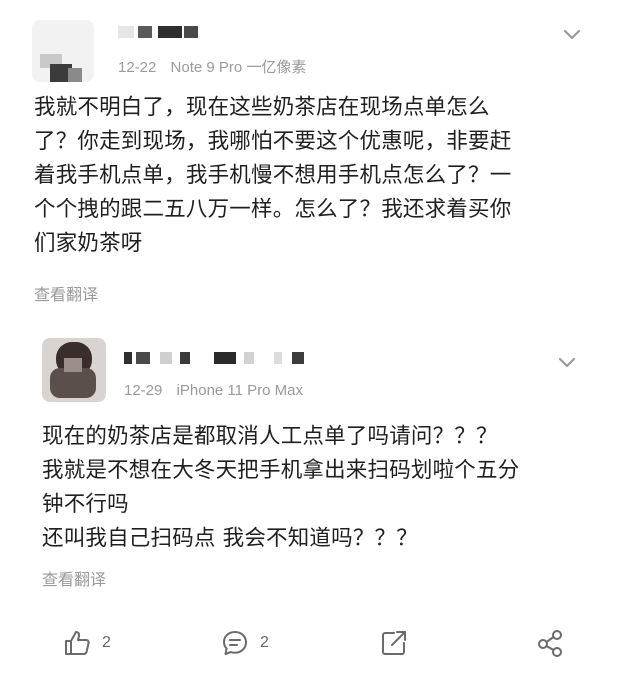 This screenshot has height=685, width=618. I want to click on comment-meta: 12-29 iPhone 11 Pro Max, so click(218, 390).